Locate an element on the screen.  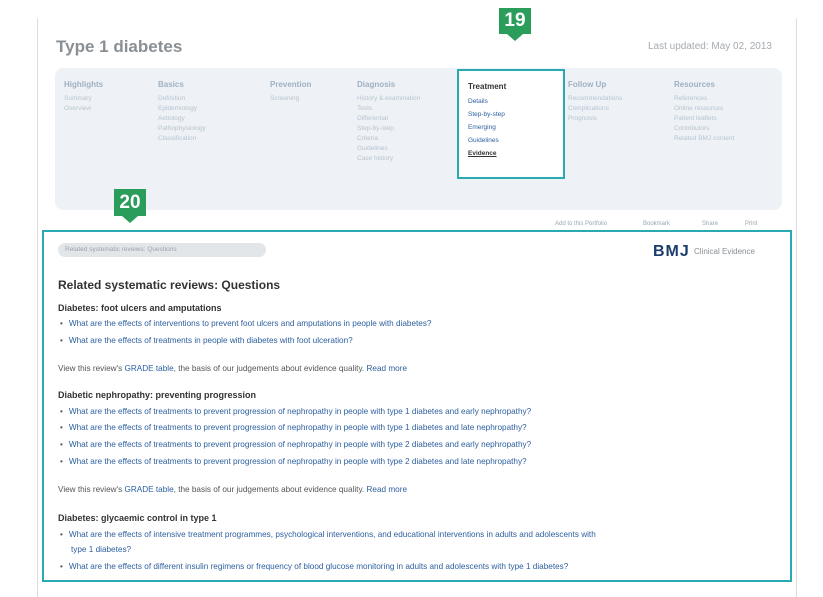
nav-link-aetiology: Aetiology is located at coordinates (182, 119).